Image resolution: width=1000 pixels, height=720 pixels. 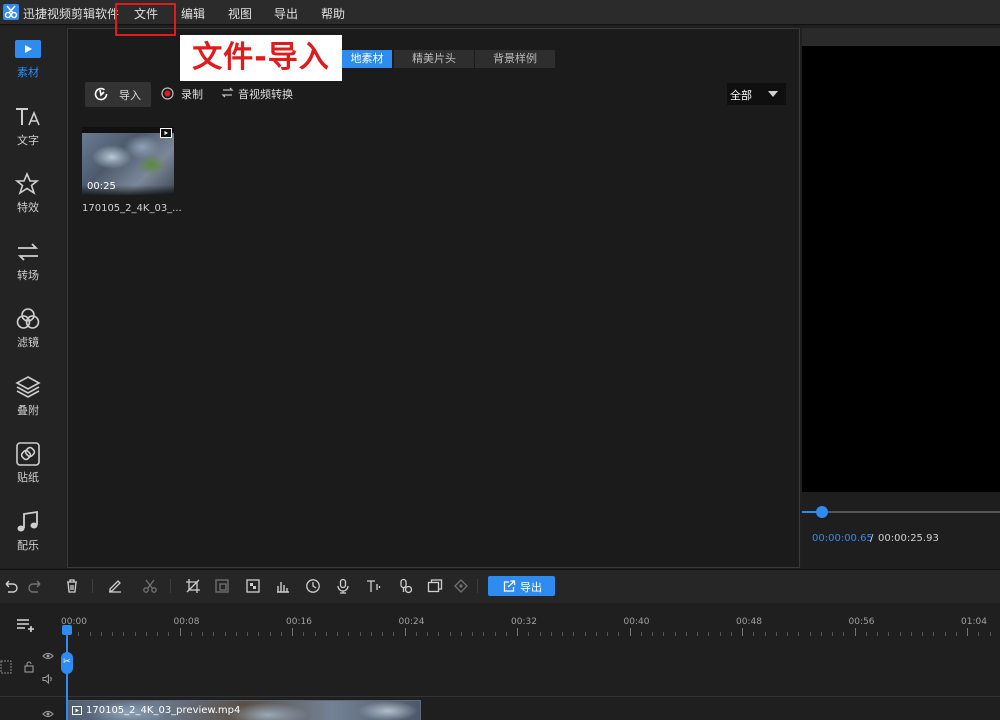 I want to click on preview-progress-bar, so click(x=901, y=512).